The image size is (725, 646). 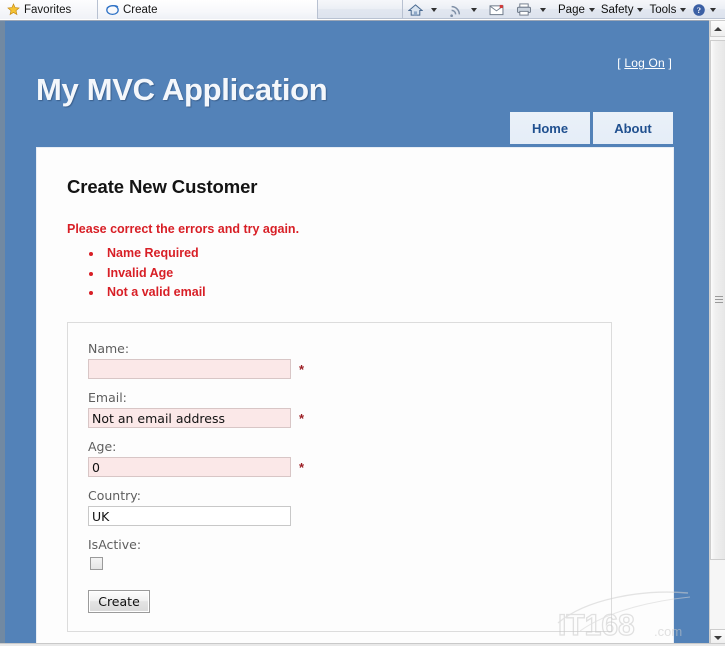 I want to click on login-bracket-open: [, so click(x=619, y=63).